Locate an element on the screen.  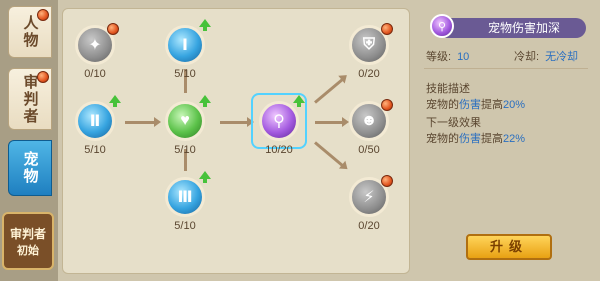
tab-strip: 人物 审判者 宠物 审判者 初始 is located at coordinates (29, 140).